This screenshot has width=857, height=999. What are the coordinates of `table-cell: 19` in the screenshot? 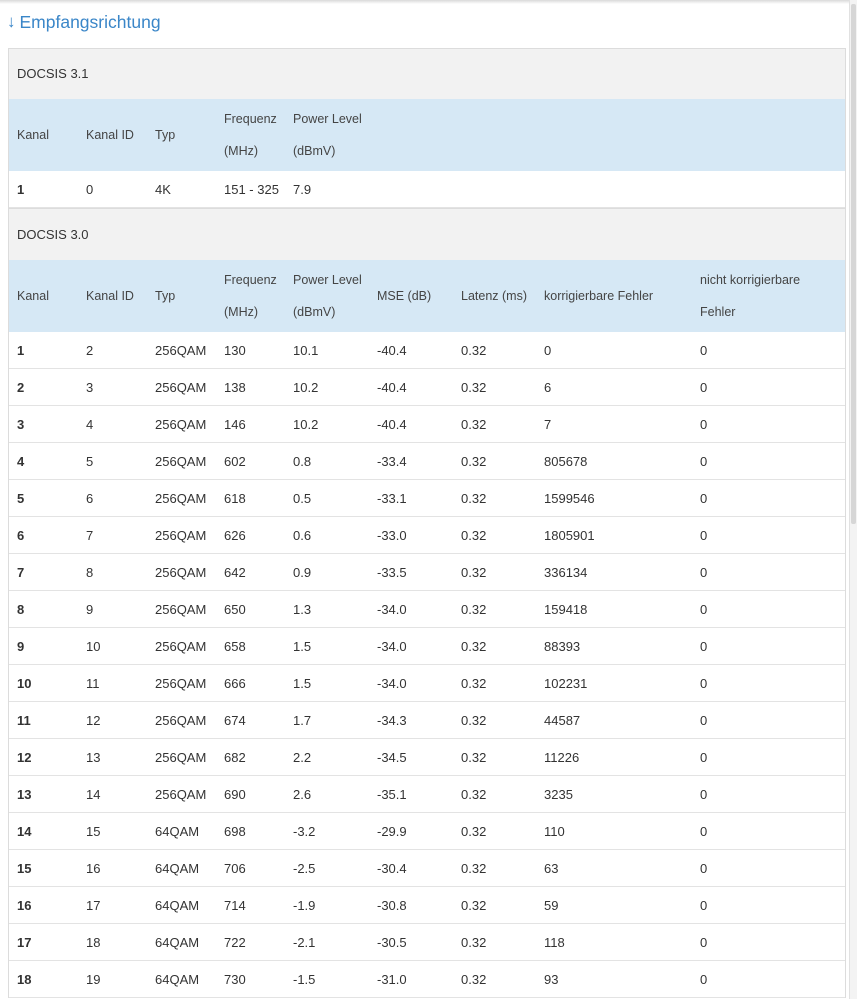 It's located at (112, 979).